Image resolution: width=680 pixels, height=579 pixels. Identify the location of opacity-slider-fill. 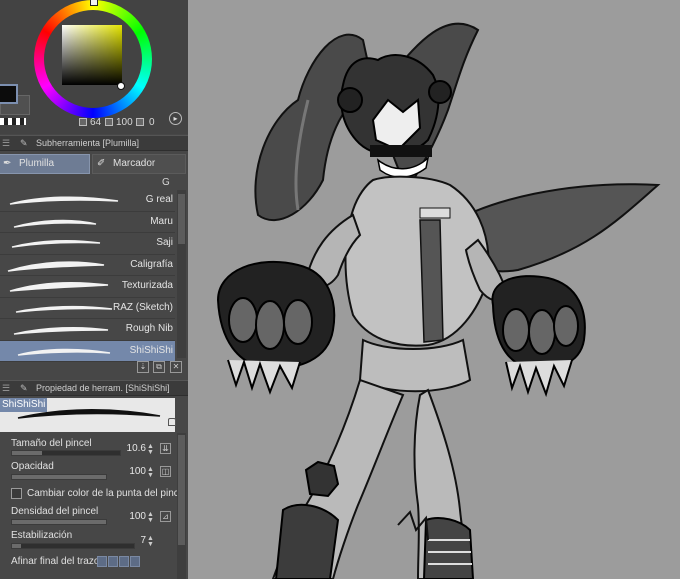
(59, 477).